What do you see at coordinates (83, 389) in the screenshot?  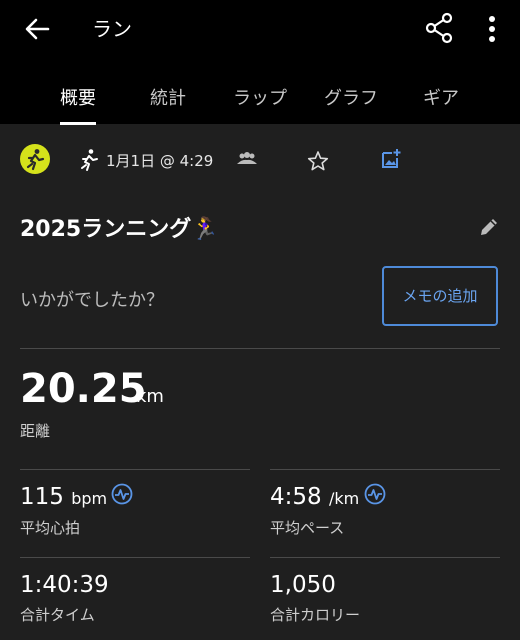 I see `distance-value: 20.25` at bounding box center [83, 389].